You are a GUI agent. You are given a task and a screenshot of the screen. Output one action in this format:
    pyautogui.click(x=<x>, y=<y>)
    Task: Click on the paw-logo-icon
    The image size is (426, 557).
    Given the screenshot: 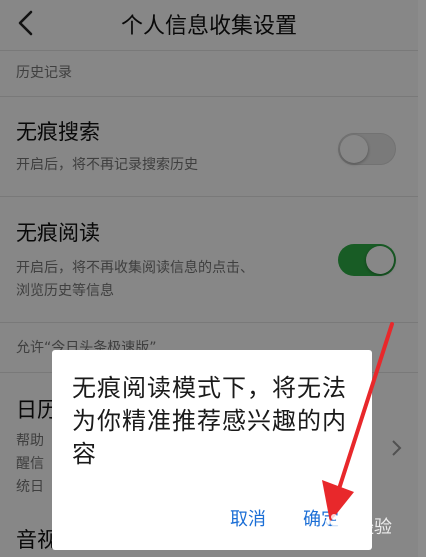 What is the action you would take?
    pyautogui.click(x=337, y=525)
    